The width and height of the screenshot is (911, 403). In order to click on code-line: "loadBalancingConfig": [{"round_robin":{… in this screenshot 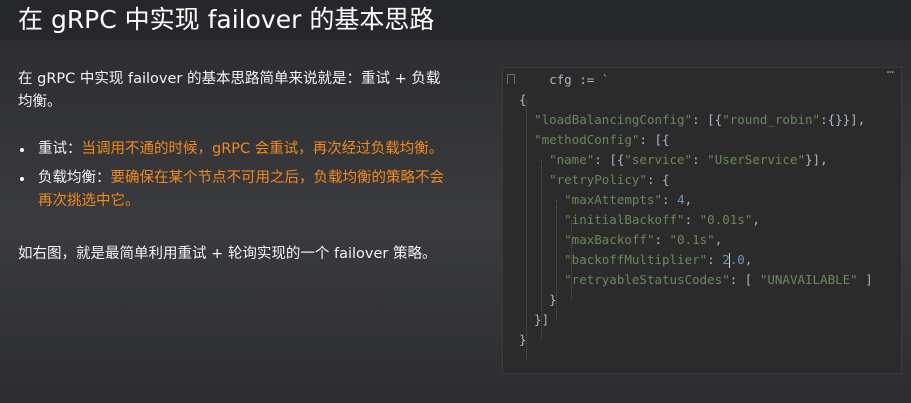, I will do `click(692, 120)`.